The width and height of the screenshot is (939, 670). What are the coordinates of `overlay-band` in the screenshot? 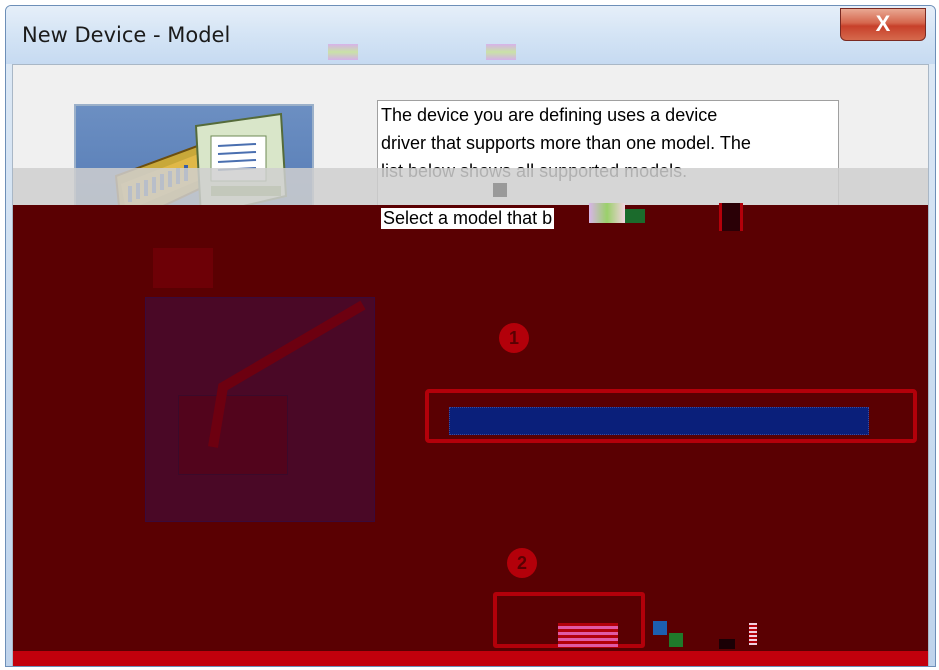 It's located at (470, 189).